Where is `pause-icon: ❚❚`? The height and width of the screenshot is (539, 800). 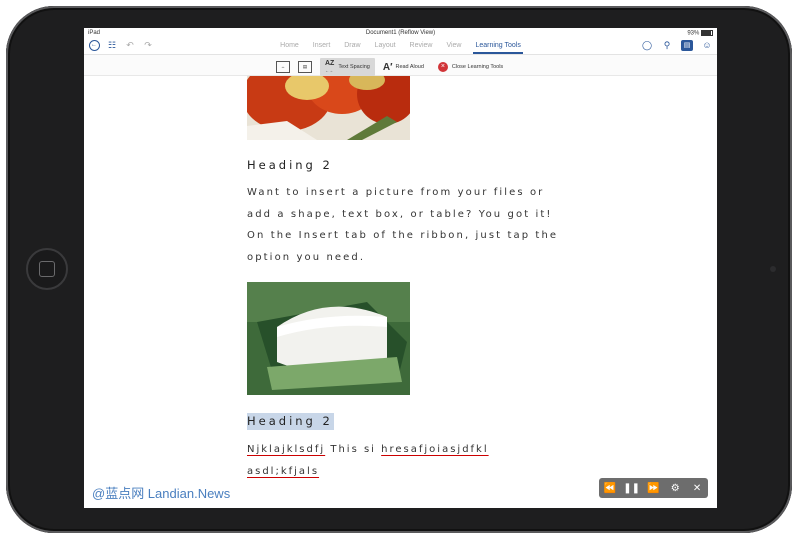
pause-icon: ❚❚ is located at coordinates (632, 488).